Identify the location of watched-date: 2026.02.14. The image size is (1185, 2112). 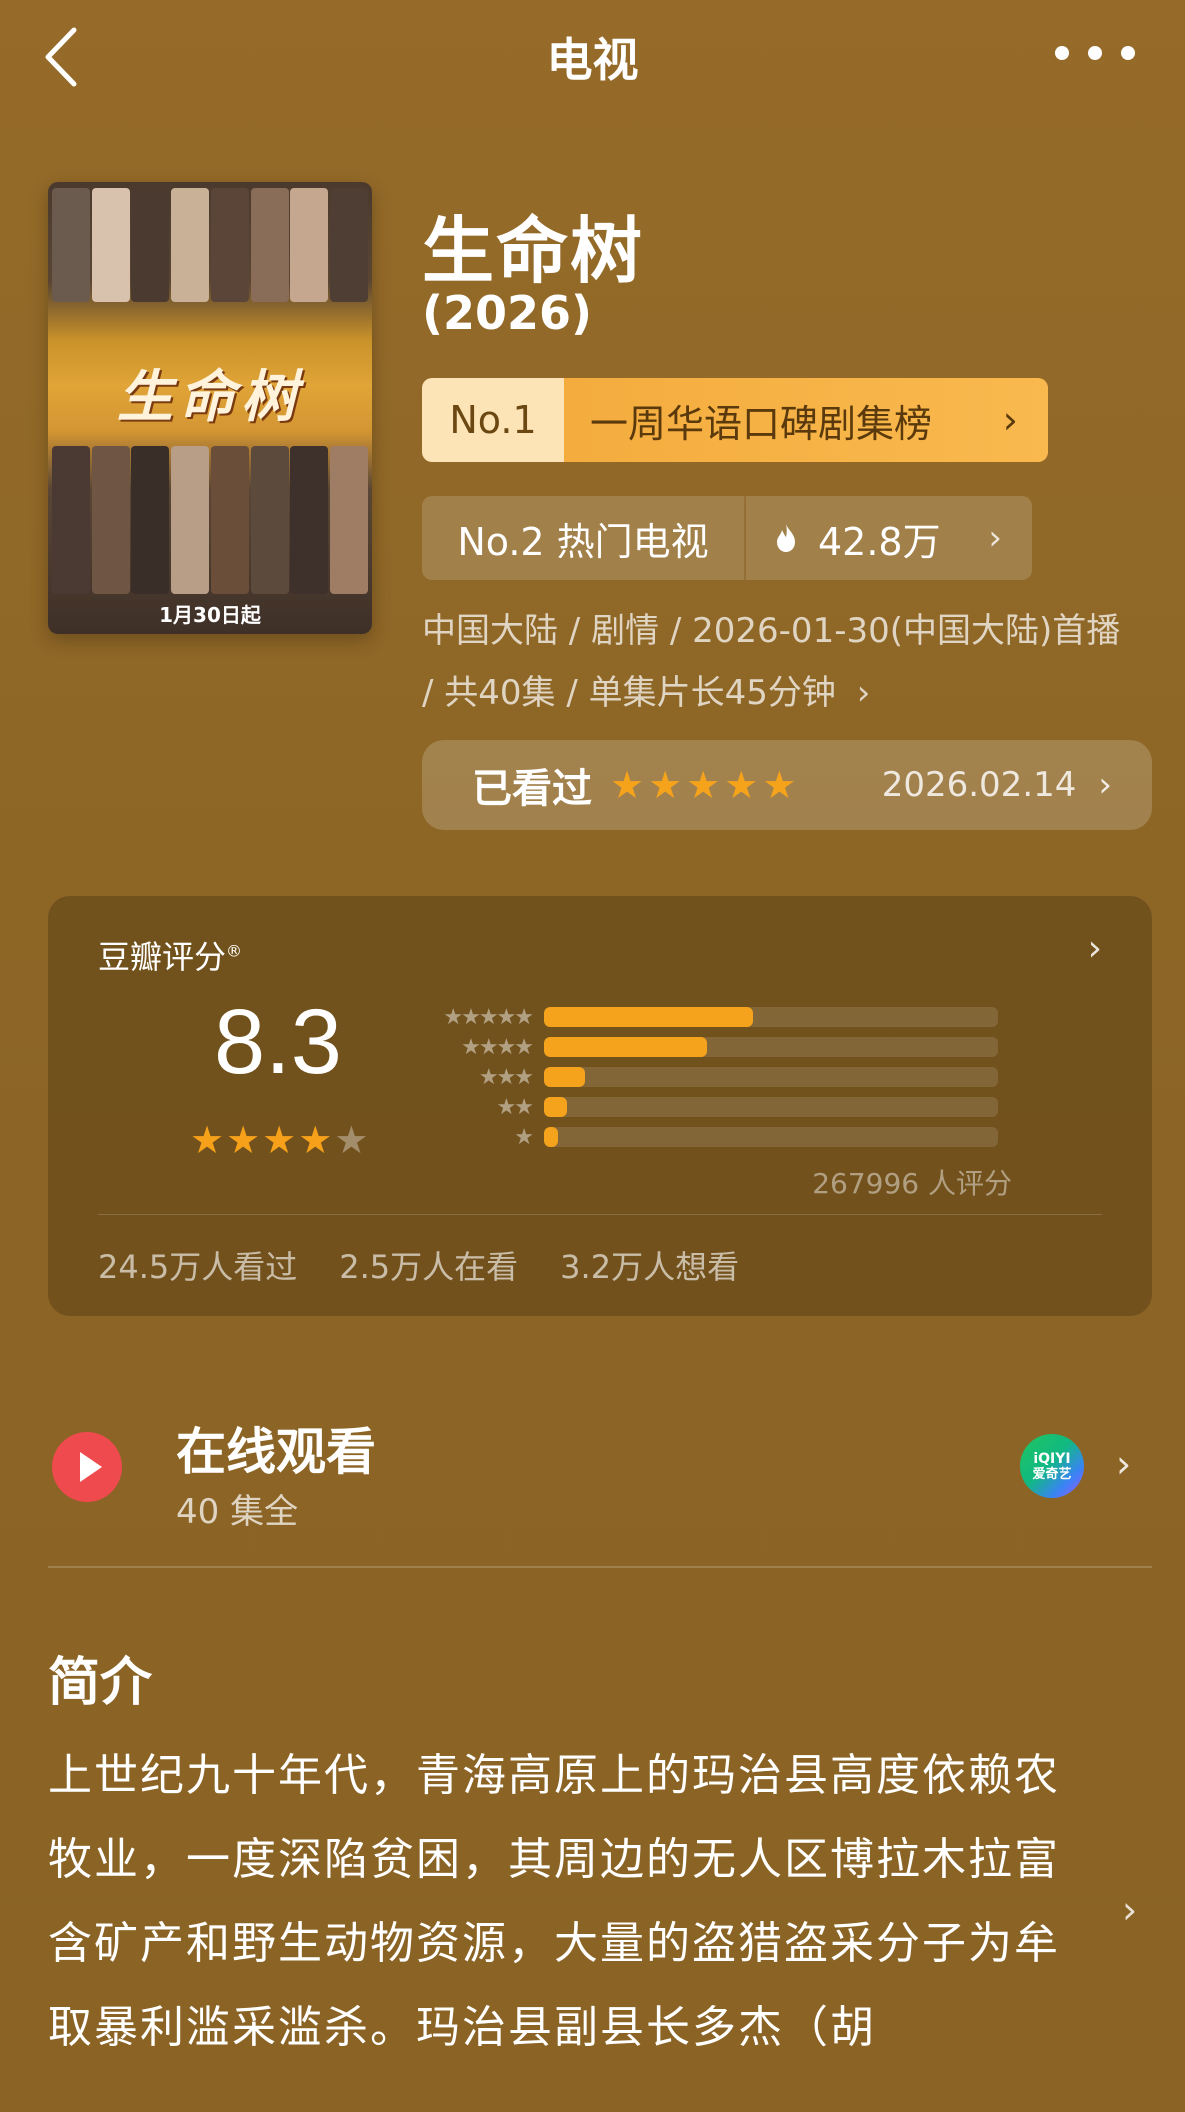
(979, 785).